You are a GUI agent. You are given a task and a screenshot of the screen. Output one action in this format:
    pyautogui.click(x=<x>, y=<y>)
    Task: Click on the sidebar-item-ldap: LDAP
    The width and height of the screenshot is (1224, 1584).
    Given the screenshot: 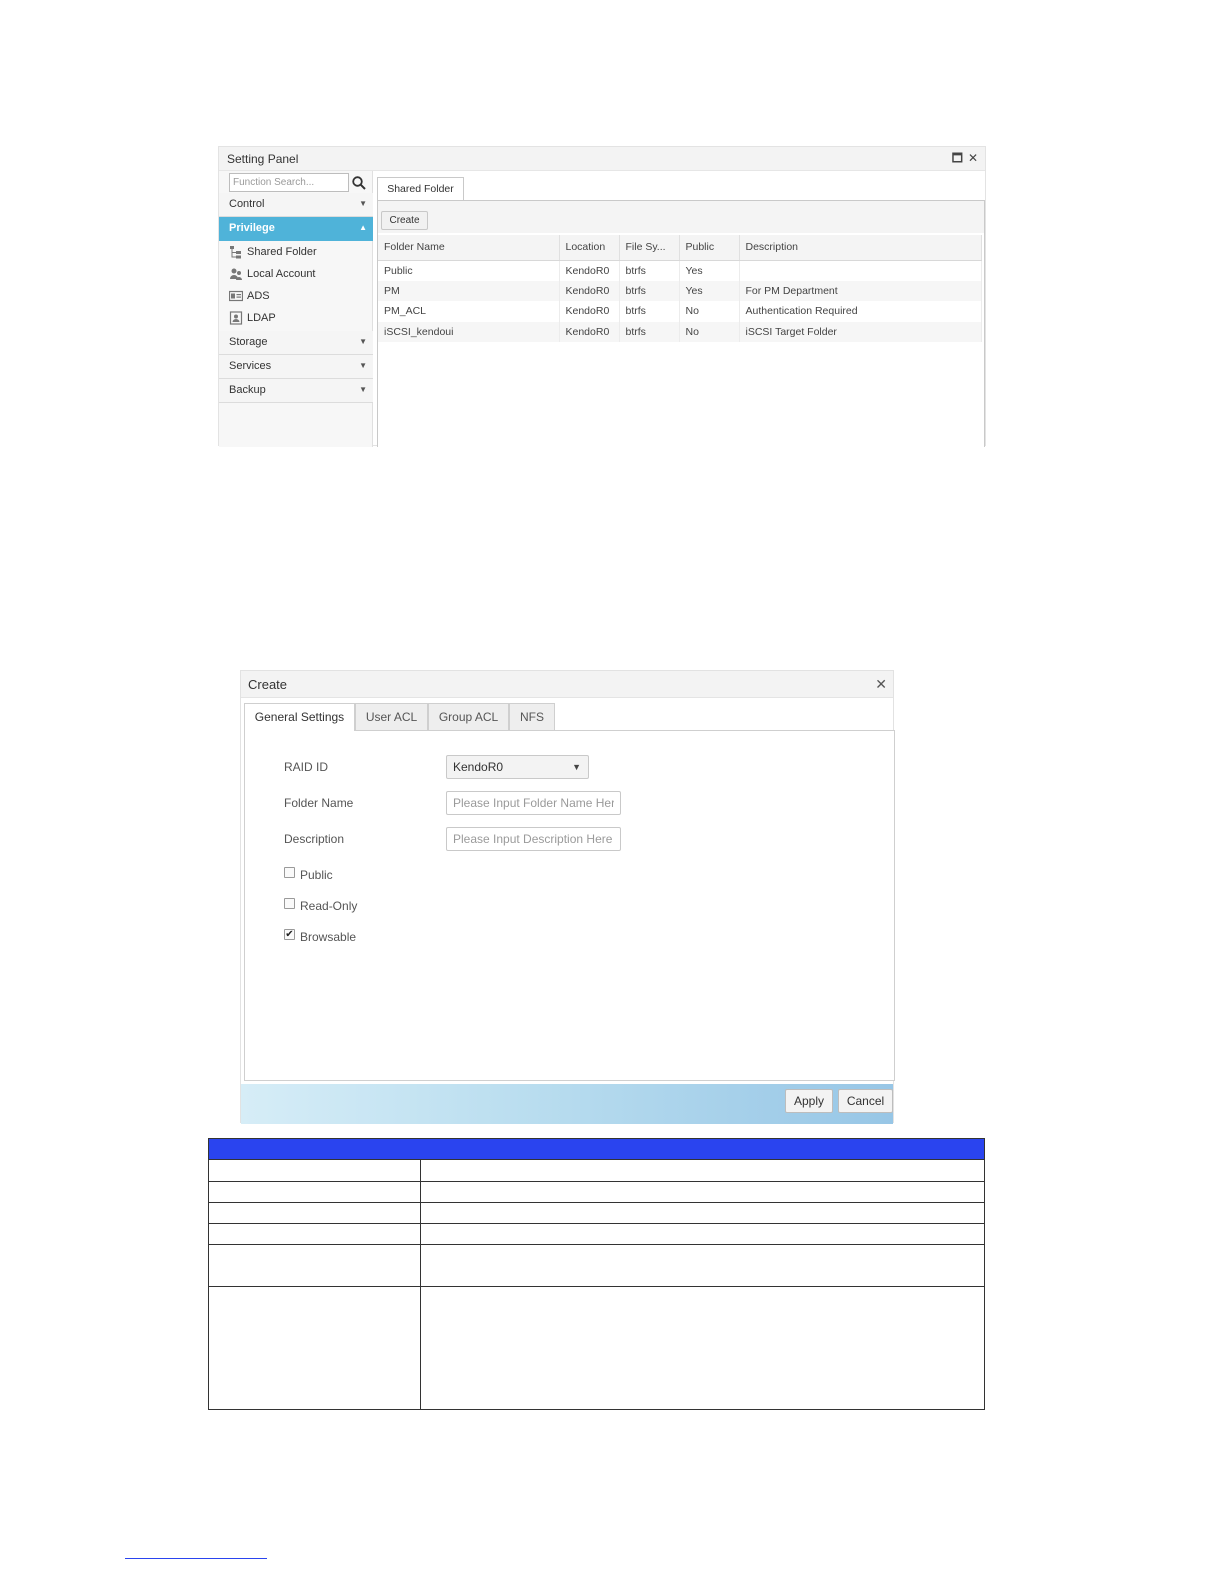 What is the action you would take?
    pyautogui.click(x=299, y=319)
    